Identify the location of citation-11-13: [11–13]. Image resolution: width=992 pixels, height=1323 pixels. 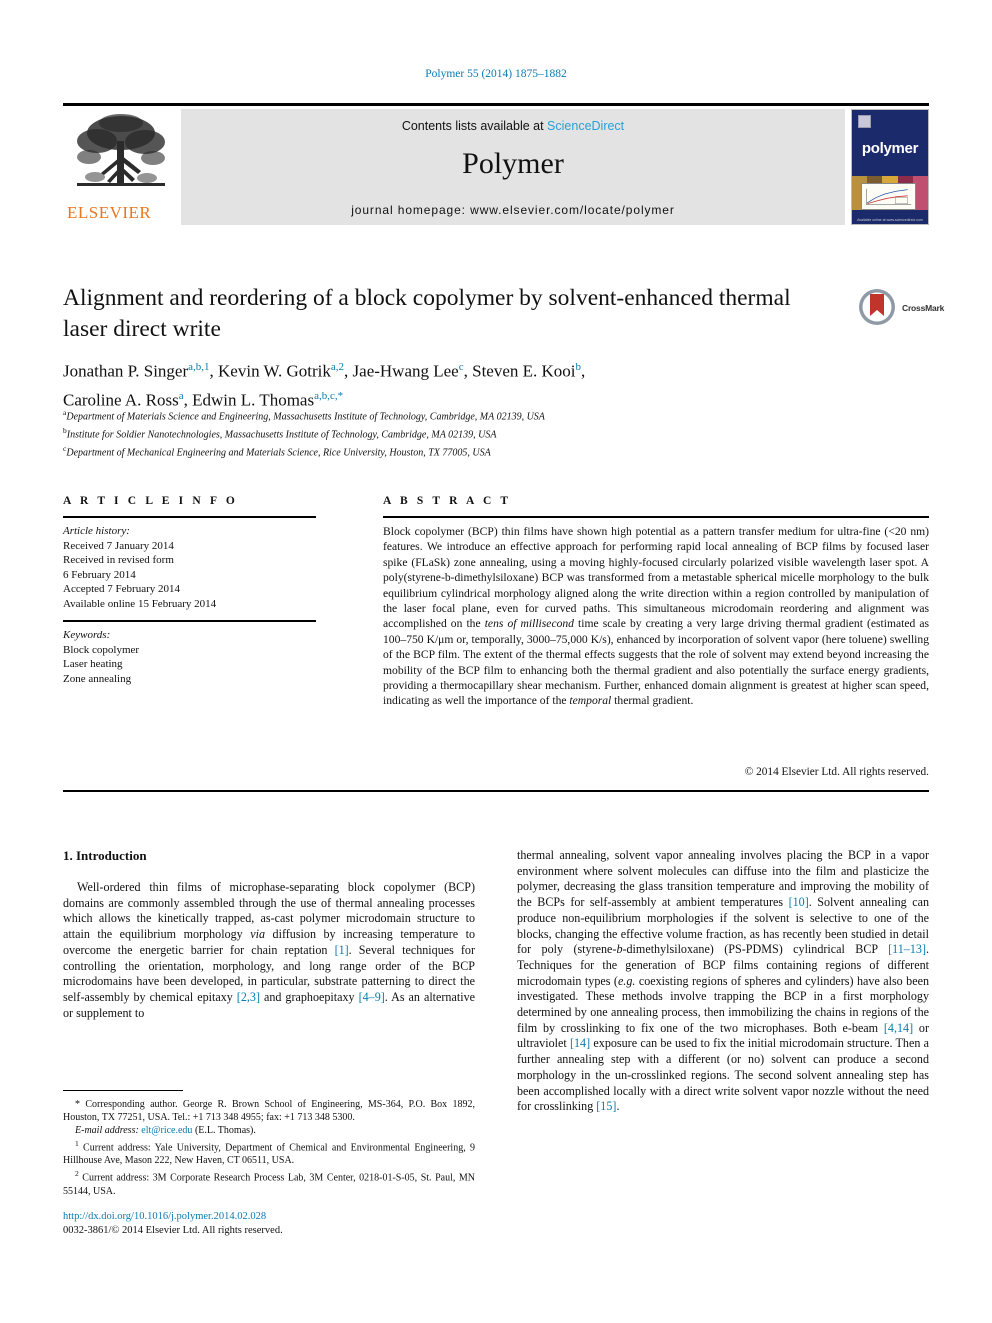
(907, 949).